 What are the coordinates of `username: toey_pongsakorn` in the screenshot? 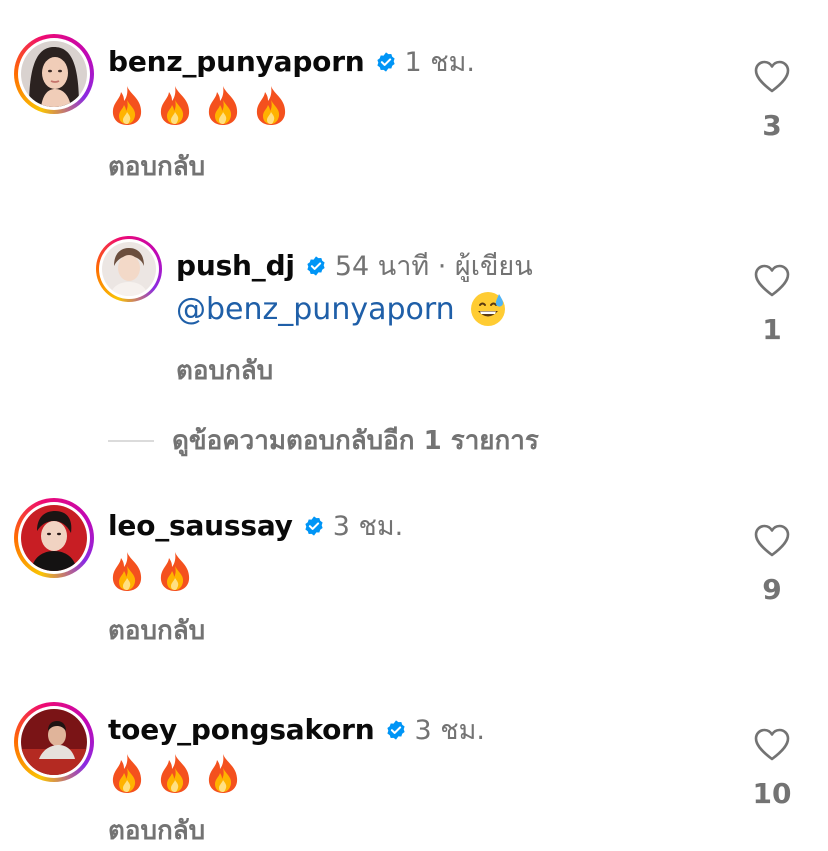 It's located at (241, 729).